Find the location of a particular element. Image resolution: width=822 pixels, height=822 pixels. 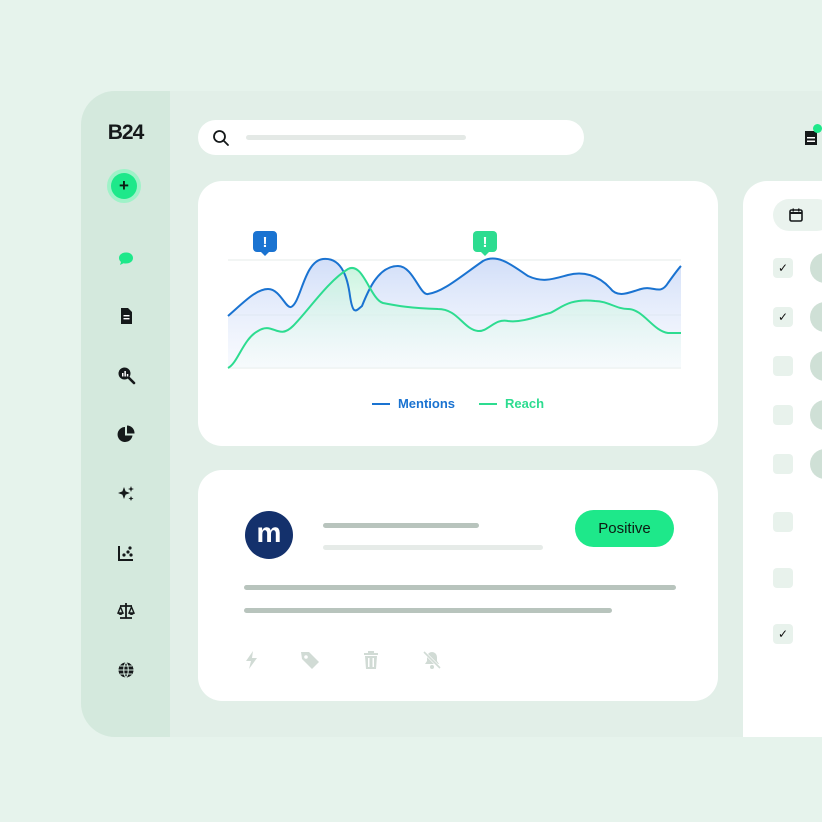

avatar-letter: m is located at coordinates (269, 532).